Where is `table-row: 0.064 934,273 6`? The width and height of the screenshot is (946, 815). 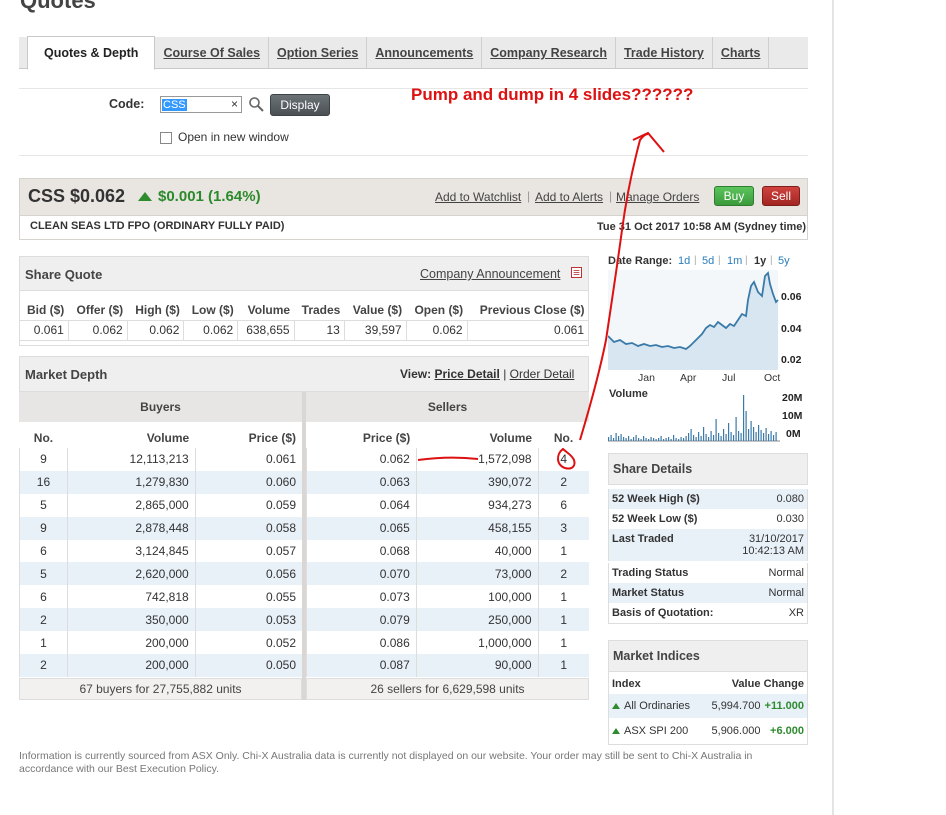
table-row: 0.064 934,273 6 is located at coordinates (447, 505).